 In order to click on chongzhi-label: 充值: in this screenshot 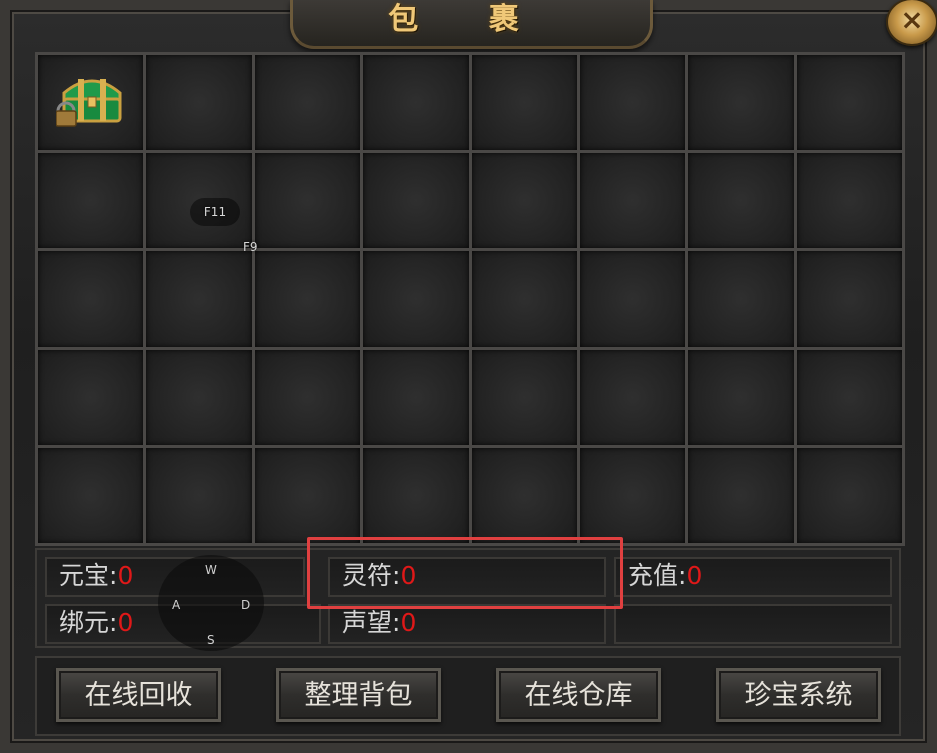, I will do `click(657, 575)`.